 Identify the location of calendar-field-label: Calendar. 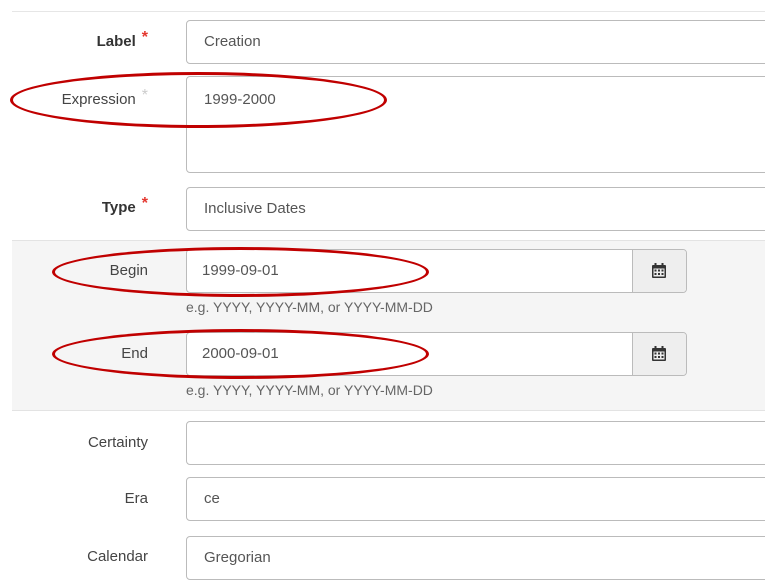
(117, 556).